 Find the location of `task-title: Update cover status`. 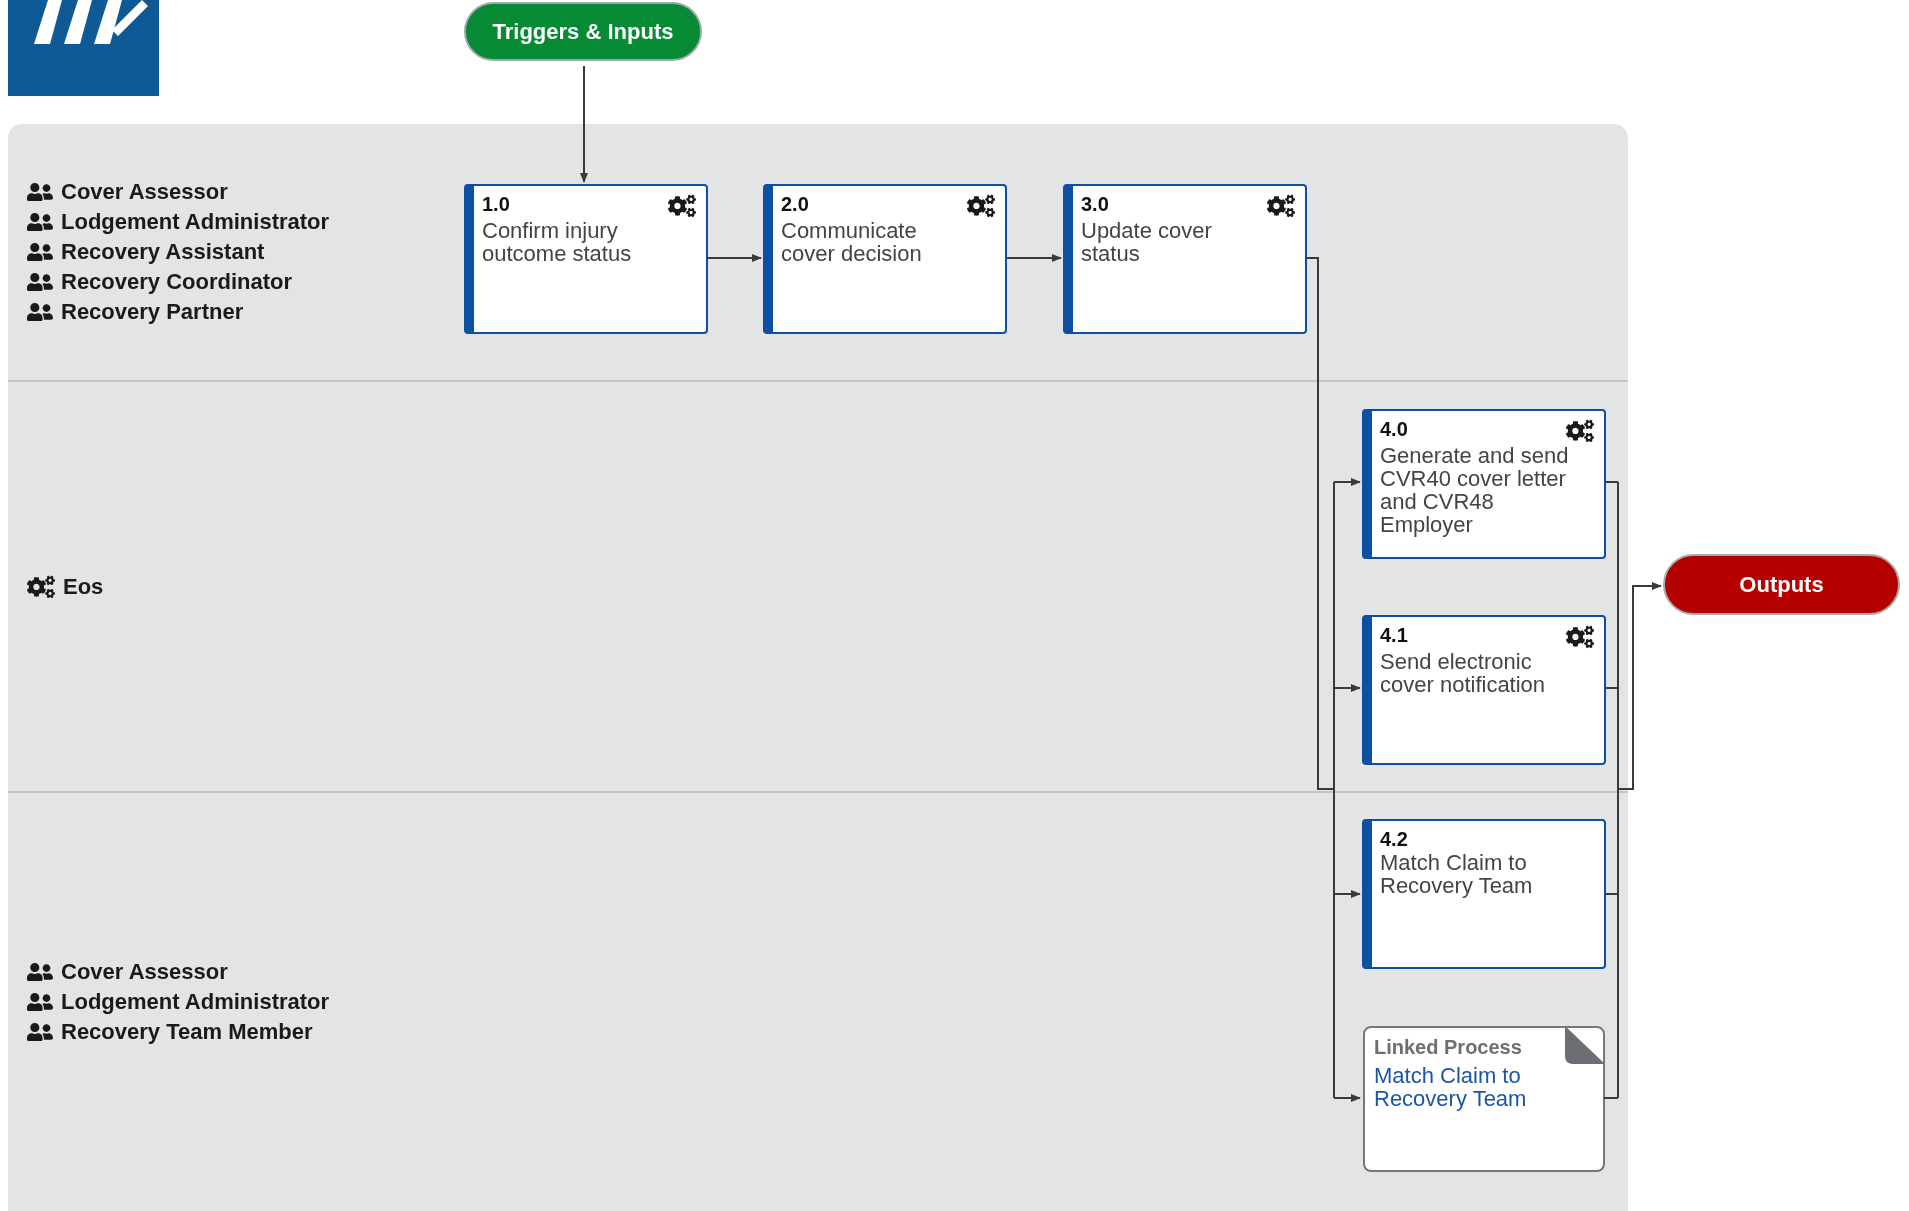

task-title: Update cover status is located at coordinates (1147, 242).